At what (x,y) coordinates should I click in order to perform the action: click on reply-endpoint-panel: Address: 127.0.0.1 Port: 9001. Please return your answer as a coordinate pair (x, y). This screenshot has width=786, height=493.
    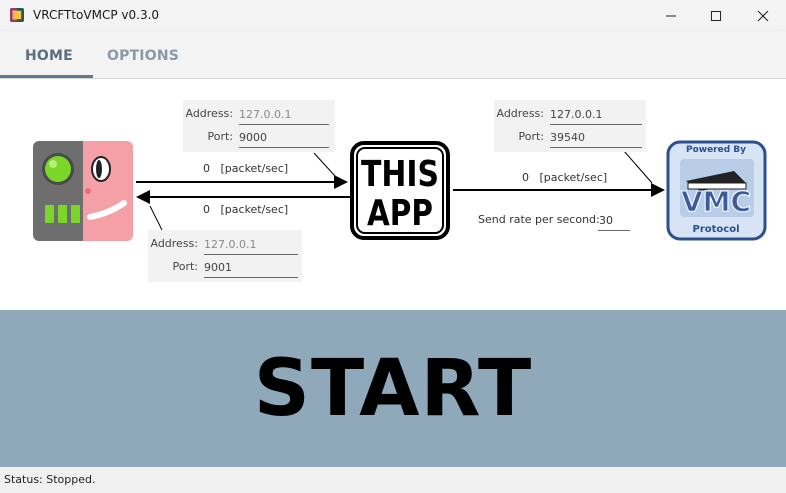
    Looking at the image, I should click on (225, 256).